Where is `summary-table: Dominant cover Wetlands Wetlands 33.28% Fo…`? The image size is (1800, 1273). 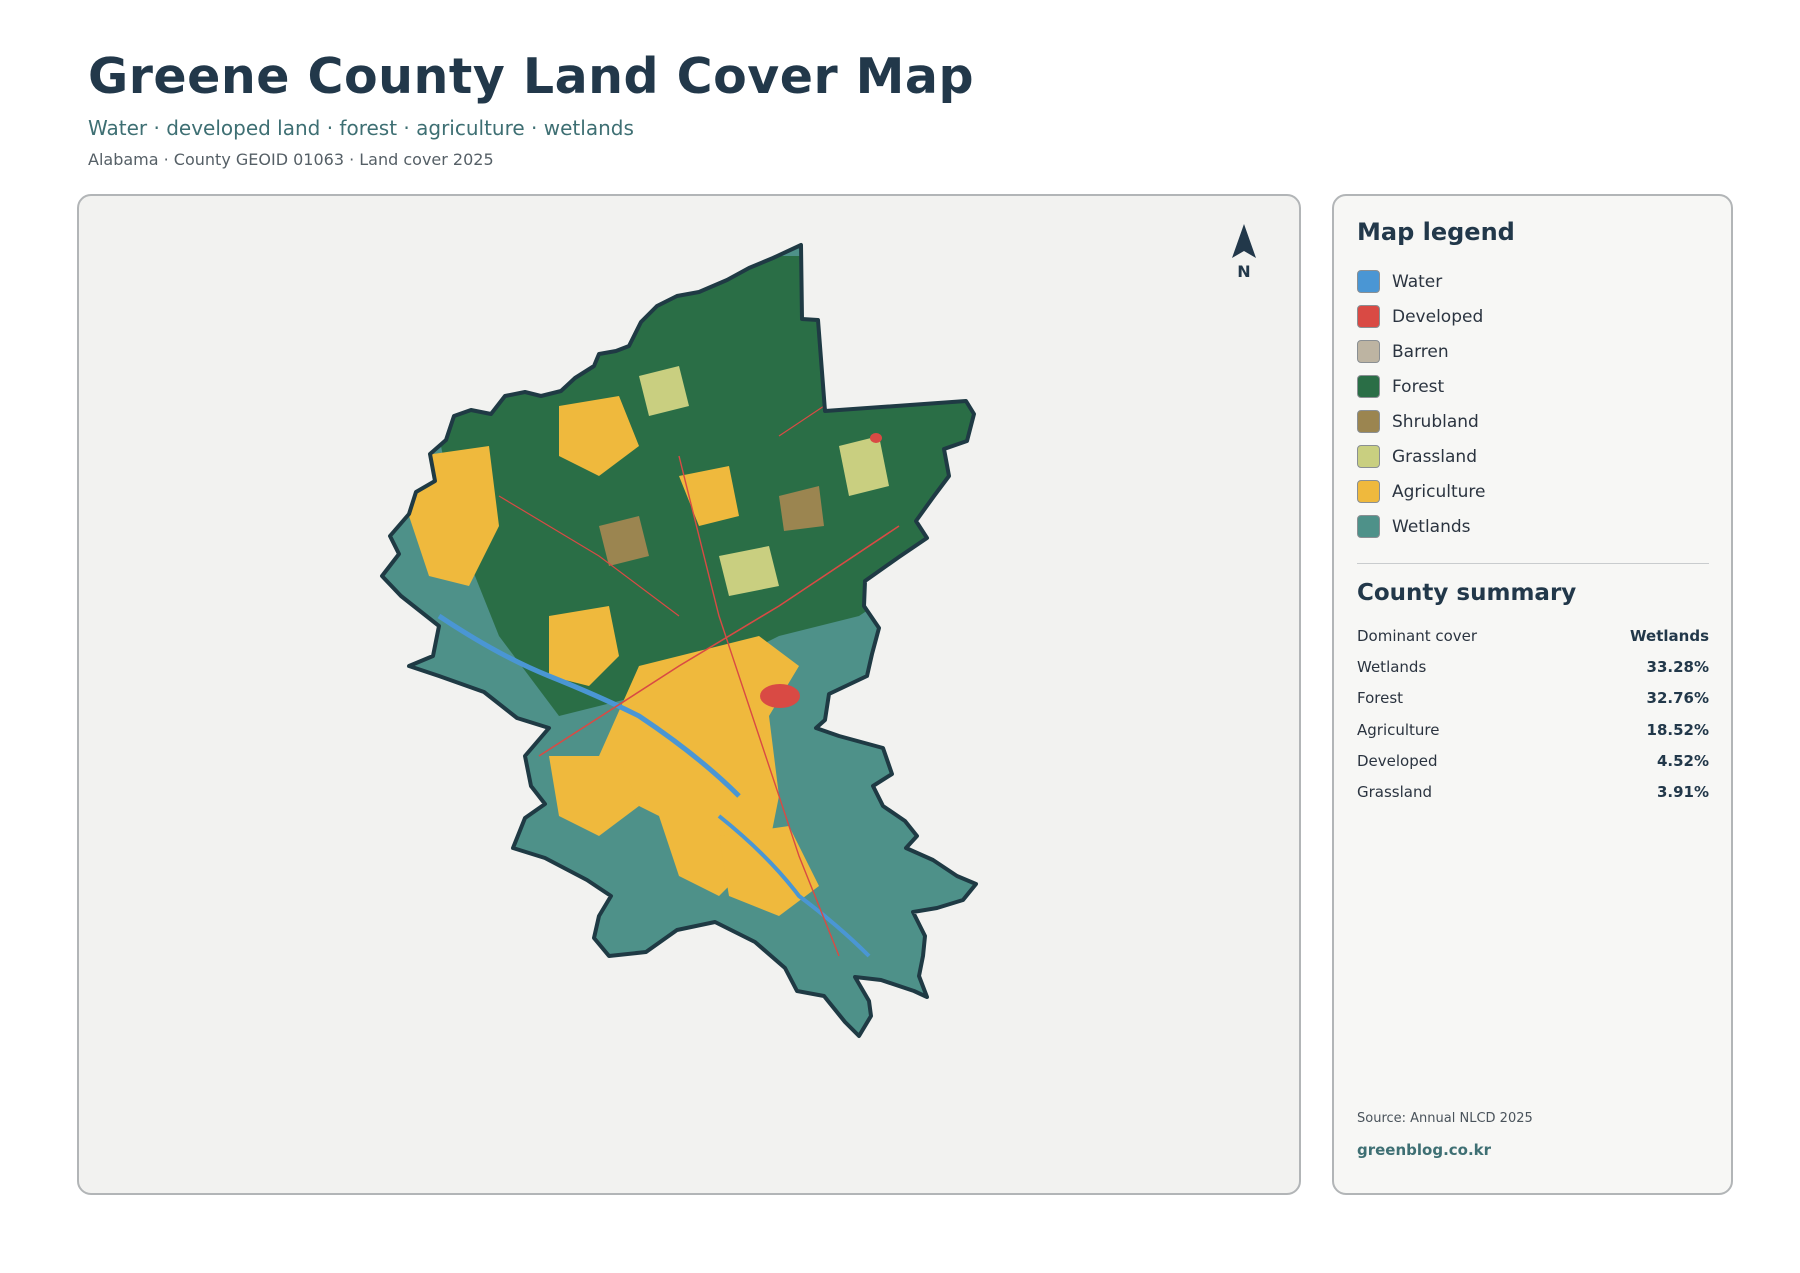 summary-table: Dominant cover Wetlands Wetlands 33.28% Fo… is located at coordinates (1533, 714).